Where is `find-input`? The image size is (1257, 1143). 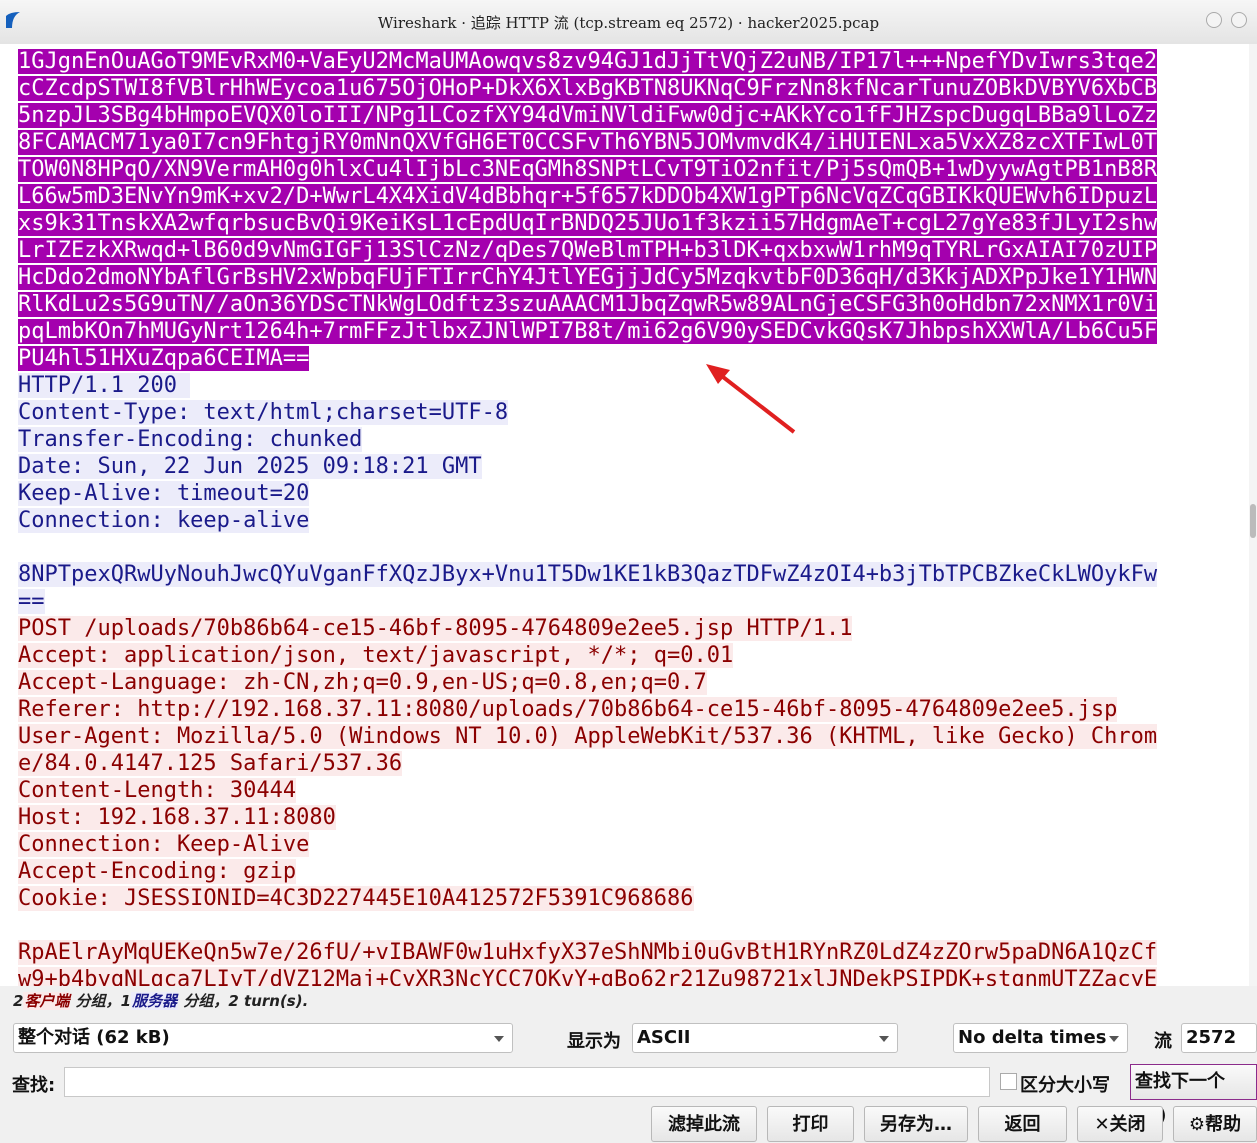 find-input is located at coordinates (527, 1082).